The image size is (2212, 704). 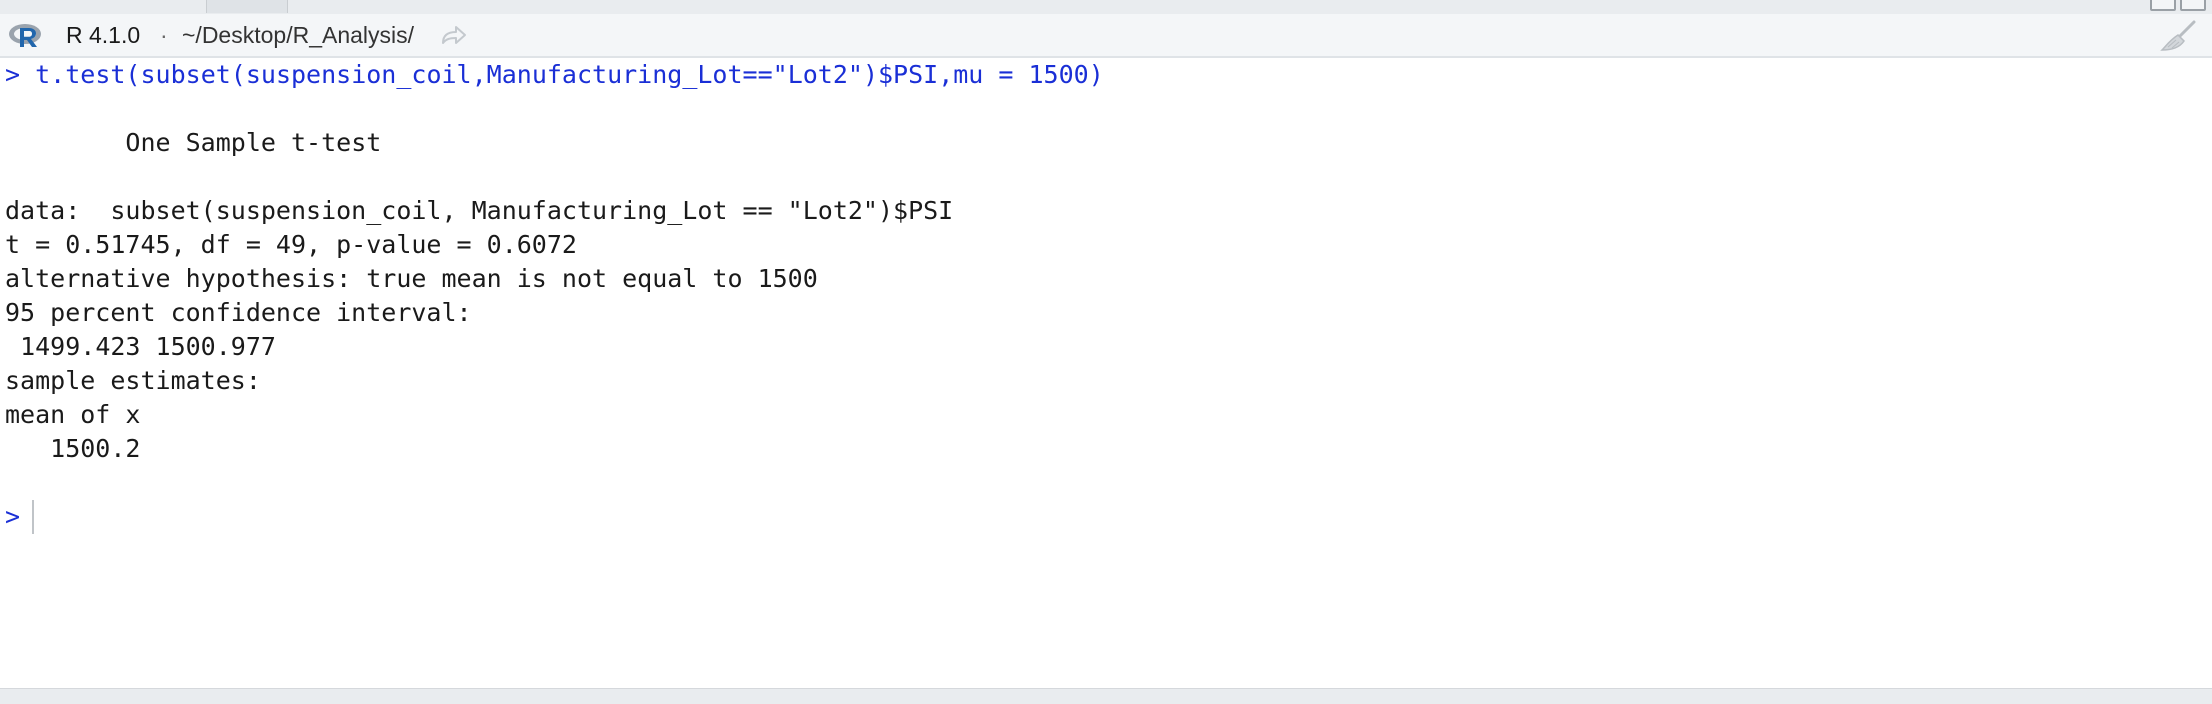 What do you see at coordinates (2163, 5) in the screenshot?
I see `minimize-pane-icon` at bounding box center [2163, 5].